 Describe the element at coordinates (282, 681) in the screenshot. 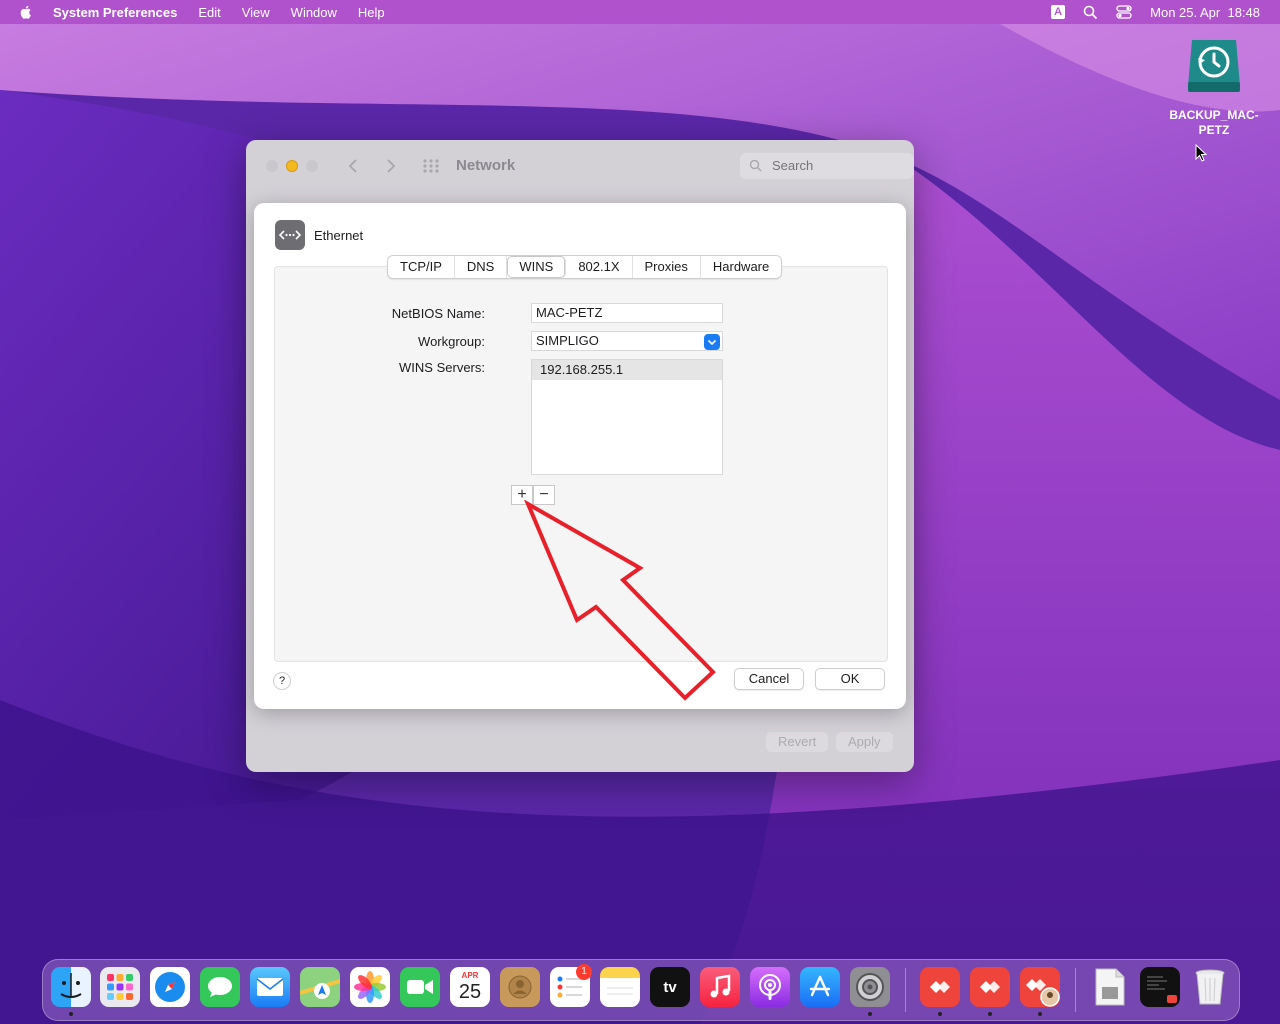

I see `help-button: ?` at that location.